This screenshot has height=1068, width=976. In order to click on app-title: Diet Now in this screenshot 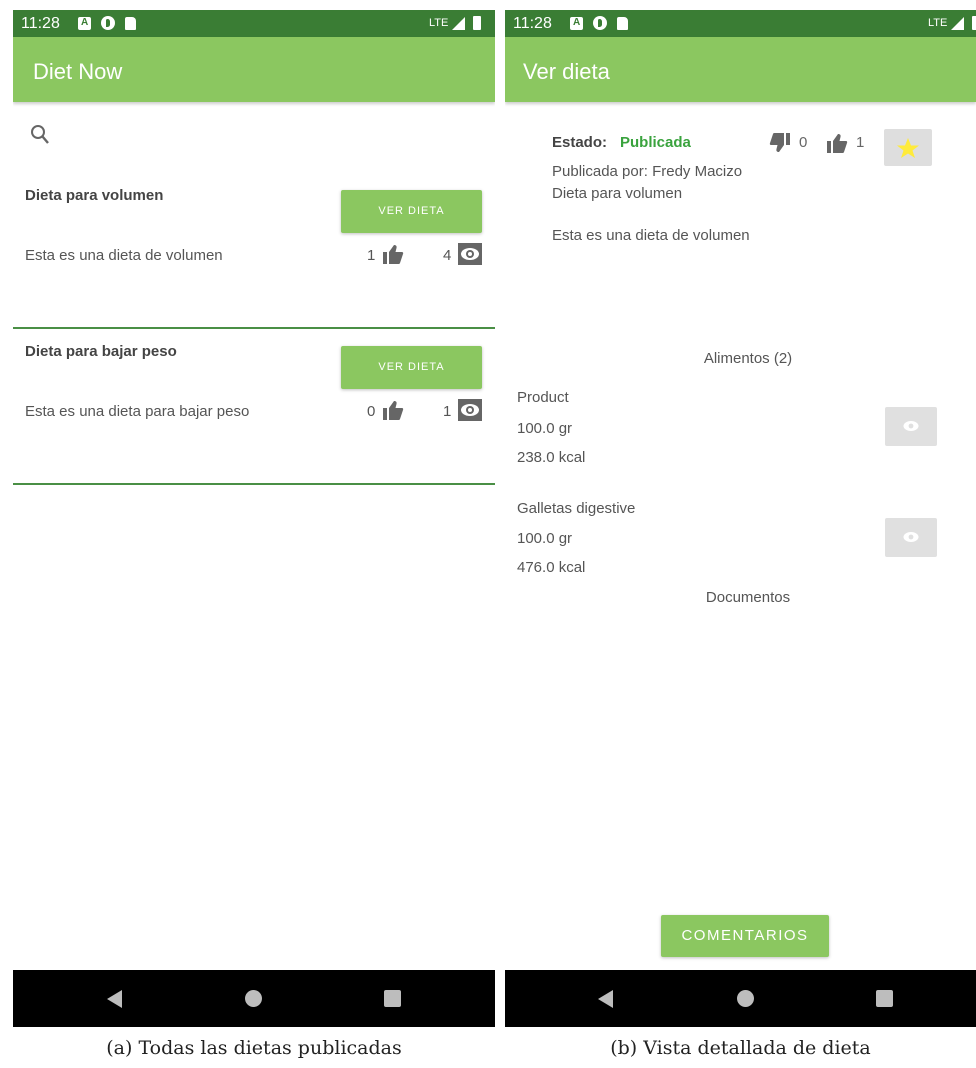, I will do `click(78, 71)`.